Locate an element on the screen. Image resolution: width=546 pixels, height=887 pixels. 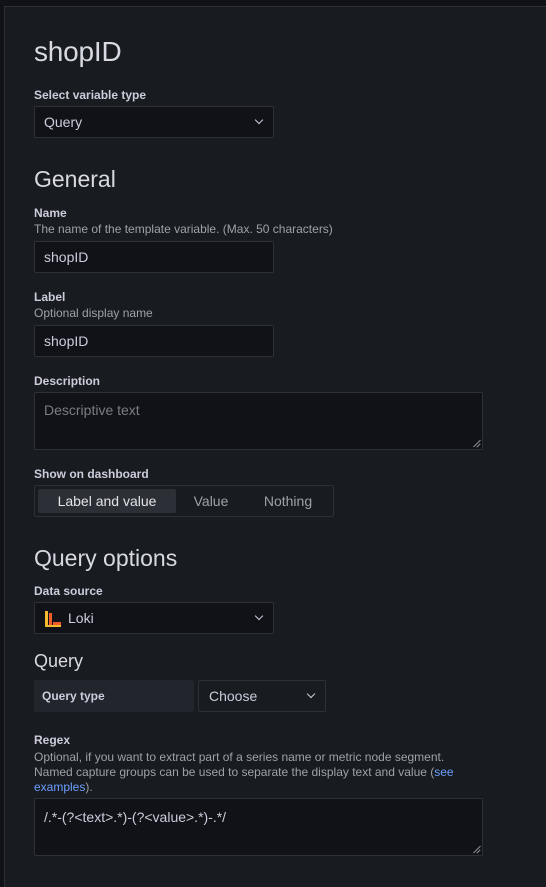
regex-value: /.*-(?<text>.*)-(?<value>.*)-.*/ is located at coordinates (135, 817).